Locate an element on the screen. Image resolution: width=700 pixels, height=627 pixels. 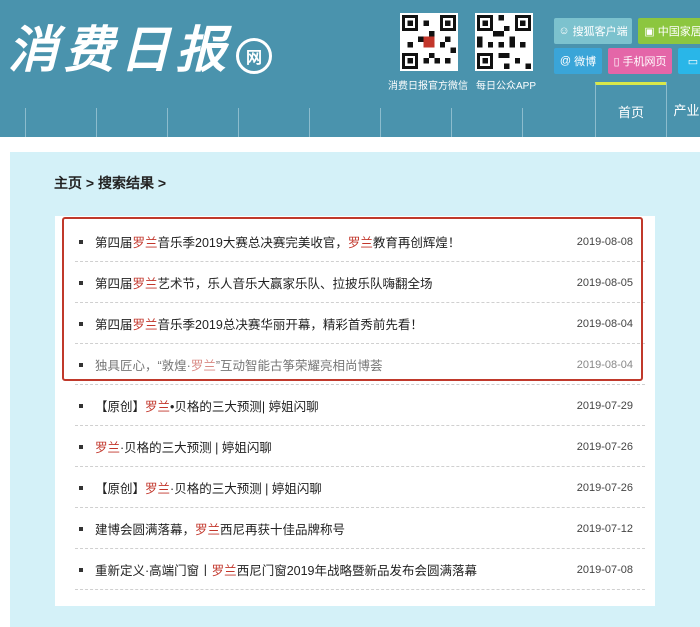
result-title-link: 【原创】罗兰•贝格的三大预测| 婷姐闪聊 is located at coordinates (207, 405).